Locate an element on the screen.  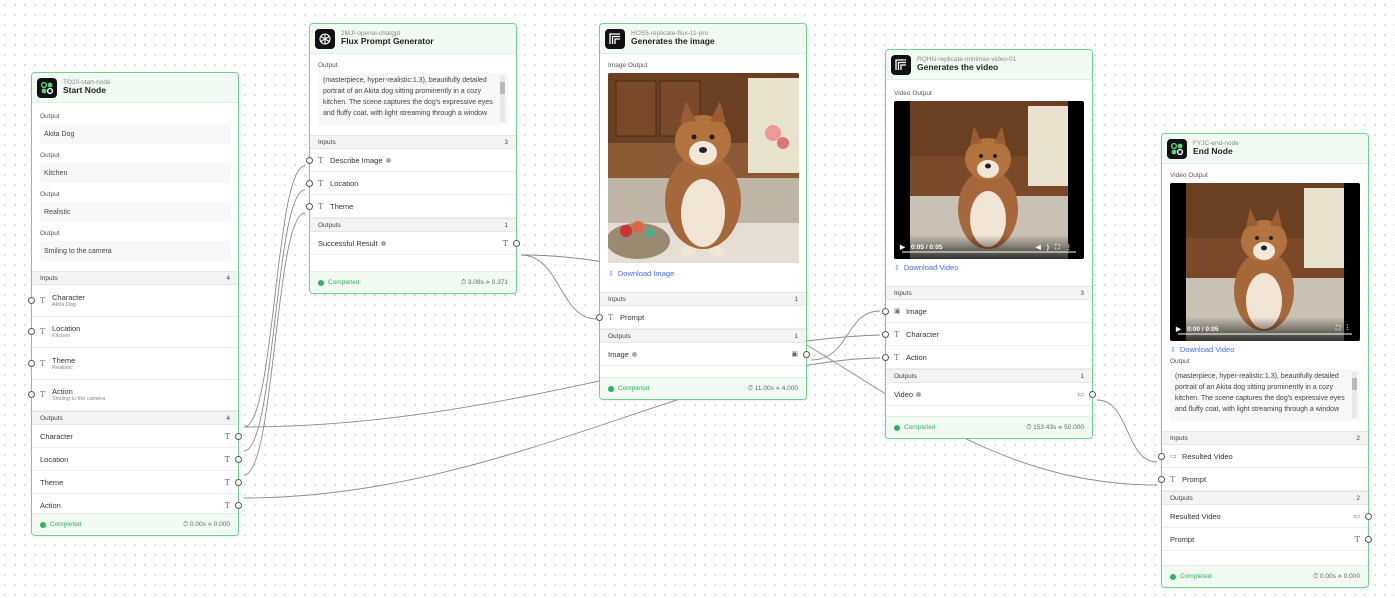
edge-character-to-describe is located at coordinates (274, 296).